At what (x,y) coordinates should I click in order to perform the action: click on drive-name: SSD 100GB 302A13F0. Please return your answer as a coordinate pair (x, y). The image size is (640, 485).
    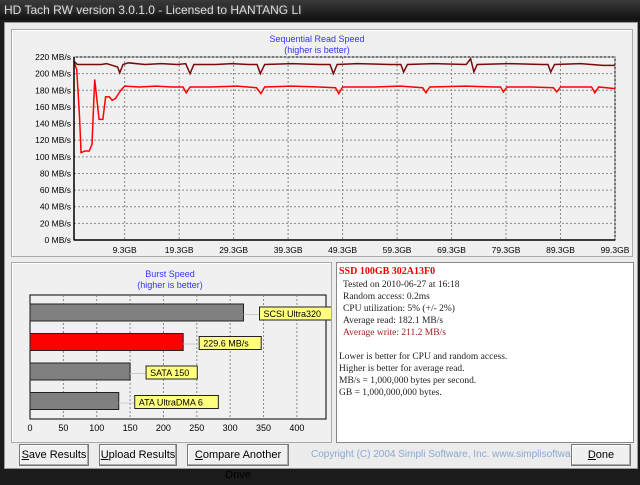
    Looking at the image, I should click on (387, 271).